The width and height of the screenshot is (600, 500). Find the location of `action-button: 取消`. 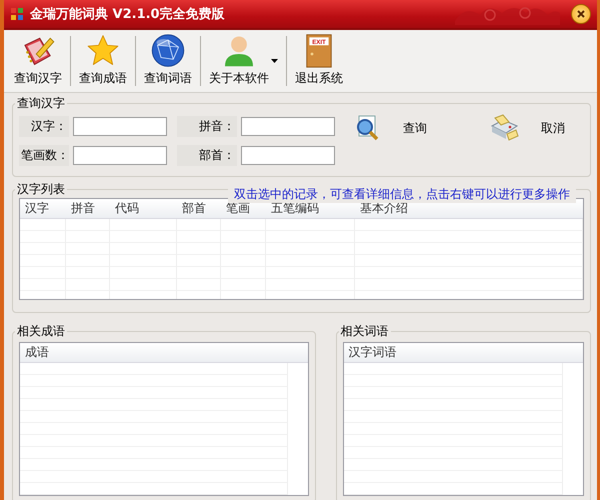

action-button: 取消 is located at coordinates (527, 128).